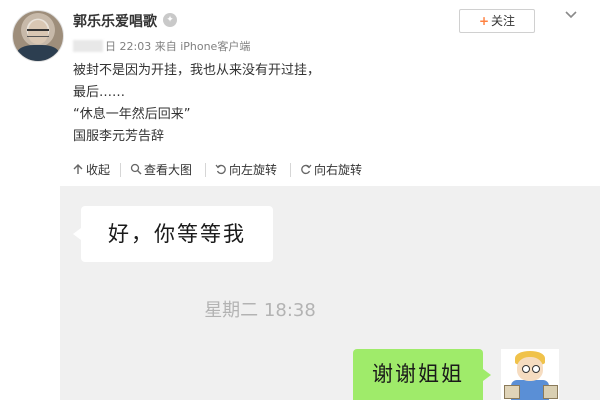 This screenshot has width=600, height=400. What do you see at coordinates (168, 170) in the screenshot?
I see `view-large-label: 查看大图` at bounding box center [168, 170].